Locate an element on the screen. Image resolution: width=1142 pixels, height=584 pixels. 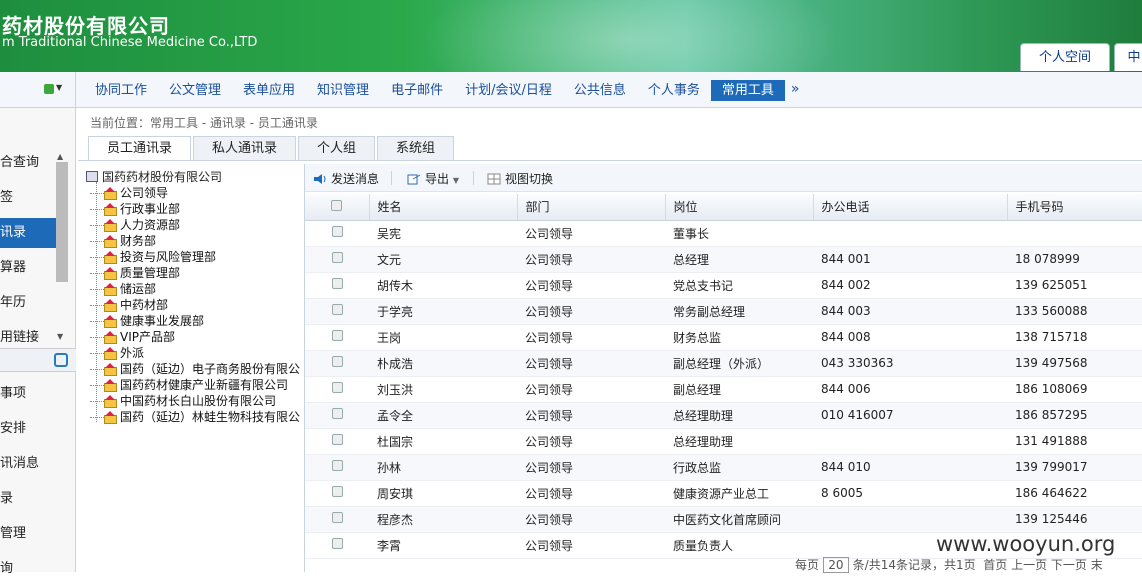
table-row: 吴宪 公司领导 董事长 is located at coordinates (723, 233).